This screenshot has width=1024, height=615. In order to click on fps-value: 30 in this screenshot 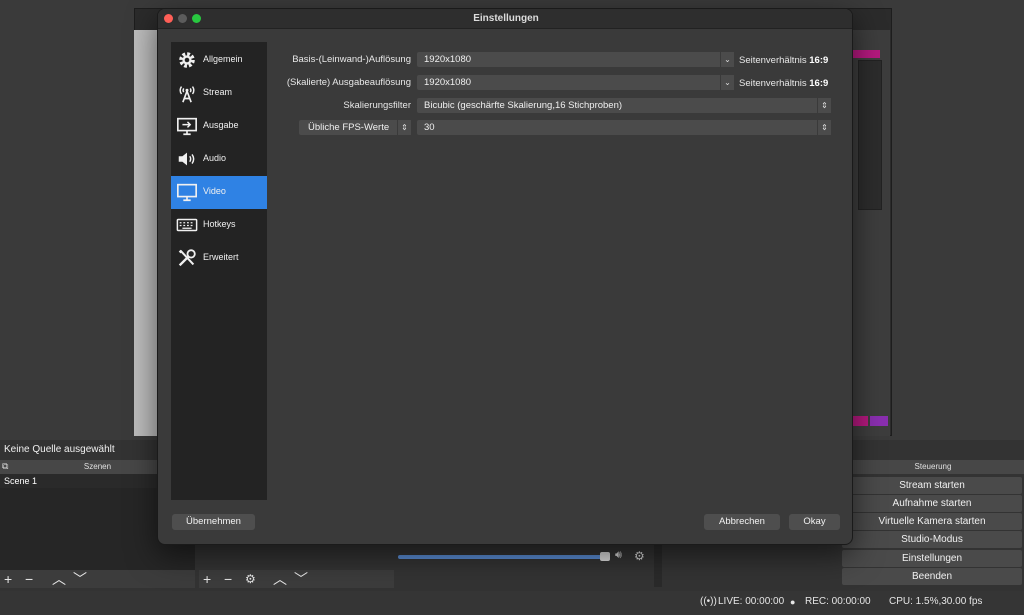, I will do `click(429, 127)`.